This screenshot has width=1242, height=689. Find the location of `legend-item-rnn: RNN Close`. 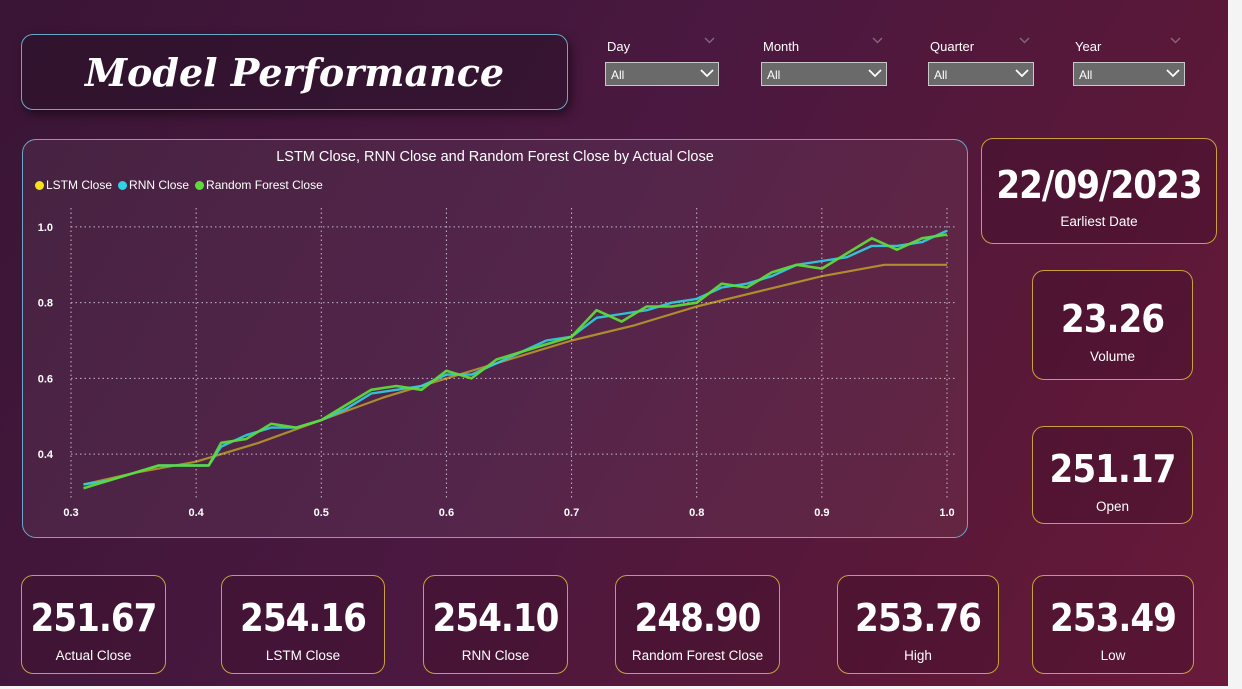

legend-item-rnn: RNN Close is located at coordinates (153, 185).